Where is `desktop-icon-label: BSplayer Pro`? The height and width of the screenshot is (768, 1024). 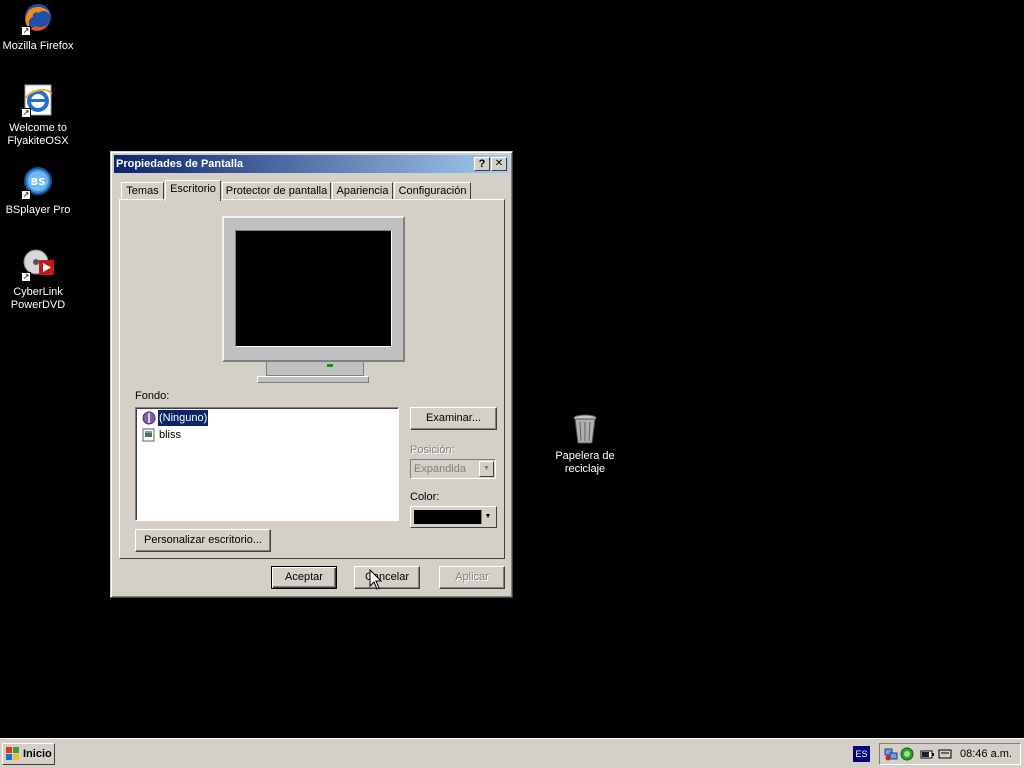 desktop-icon-label: BSplayer Pro is located at coordinates (38, 210).